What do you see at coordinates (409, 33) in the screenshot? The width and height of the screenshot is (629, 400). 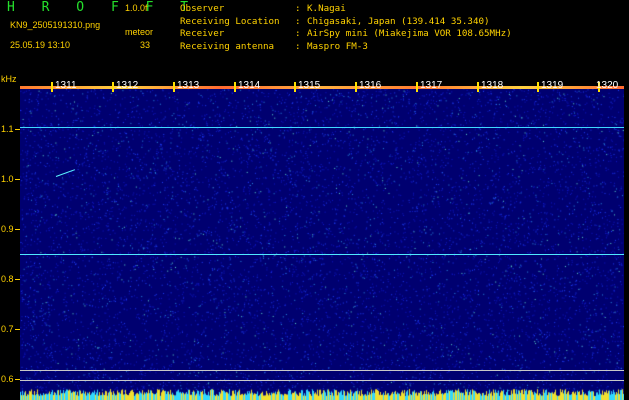 I see `info-value: AirSpy mini (Miakejima VOR 108.65MHz)` at bounding box center [409, 33].